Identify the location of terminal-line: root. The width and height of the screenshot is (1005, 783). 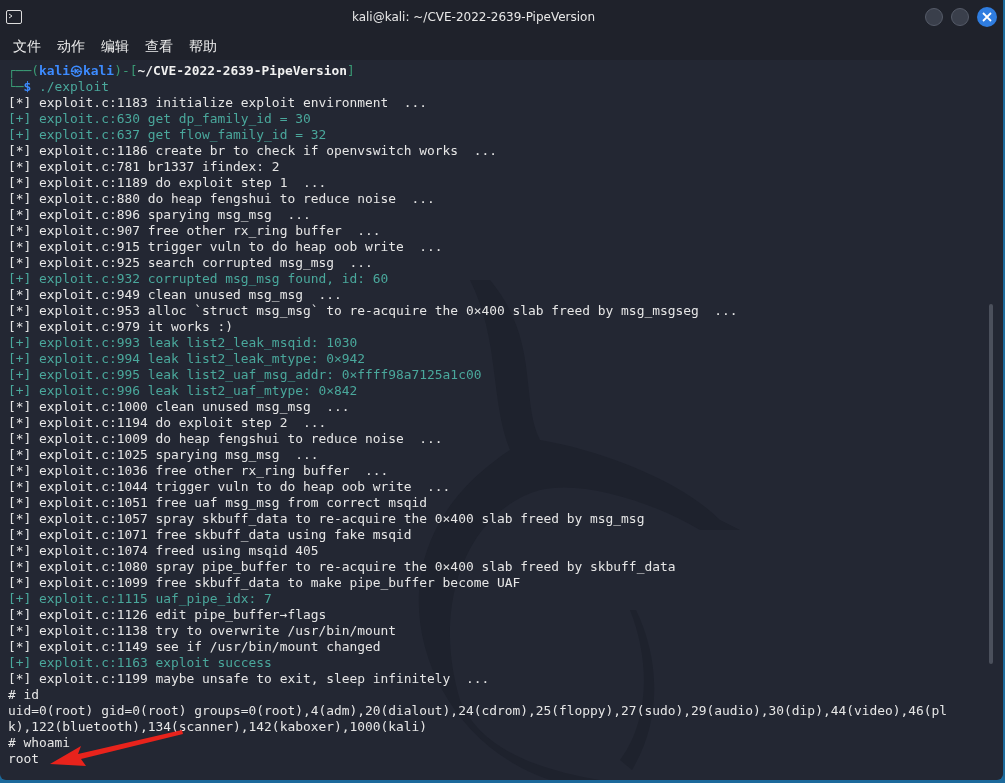
(24, 759).